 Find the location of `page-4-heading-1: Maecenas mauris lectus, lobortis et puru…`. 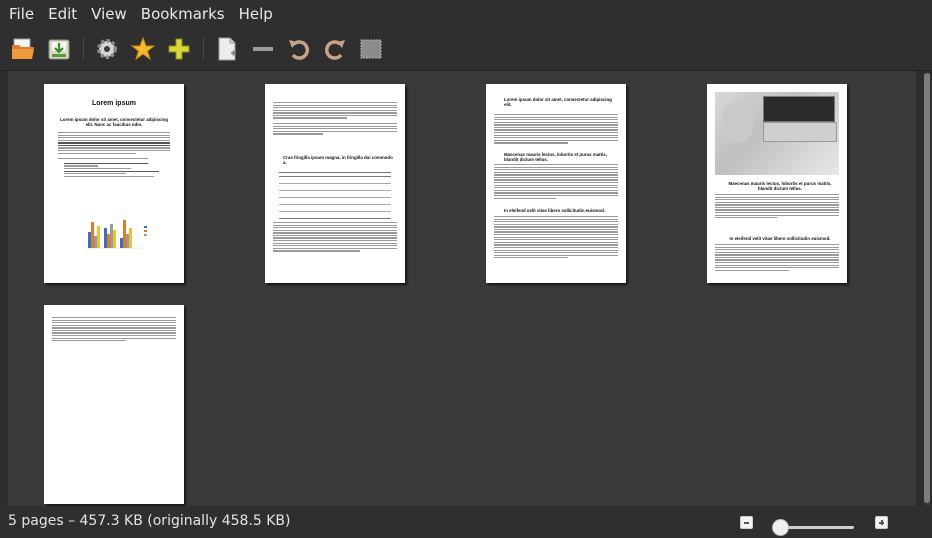

page-4-heading-1: Maecenas mauris lectus, lobortis et puru… is located at coordinates (780, 186).